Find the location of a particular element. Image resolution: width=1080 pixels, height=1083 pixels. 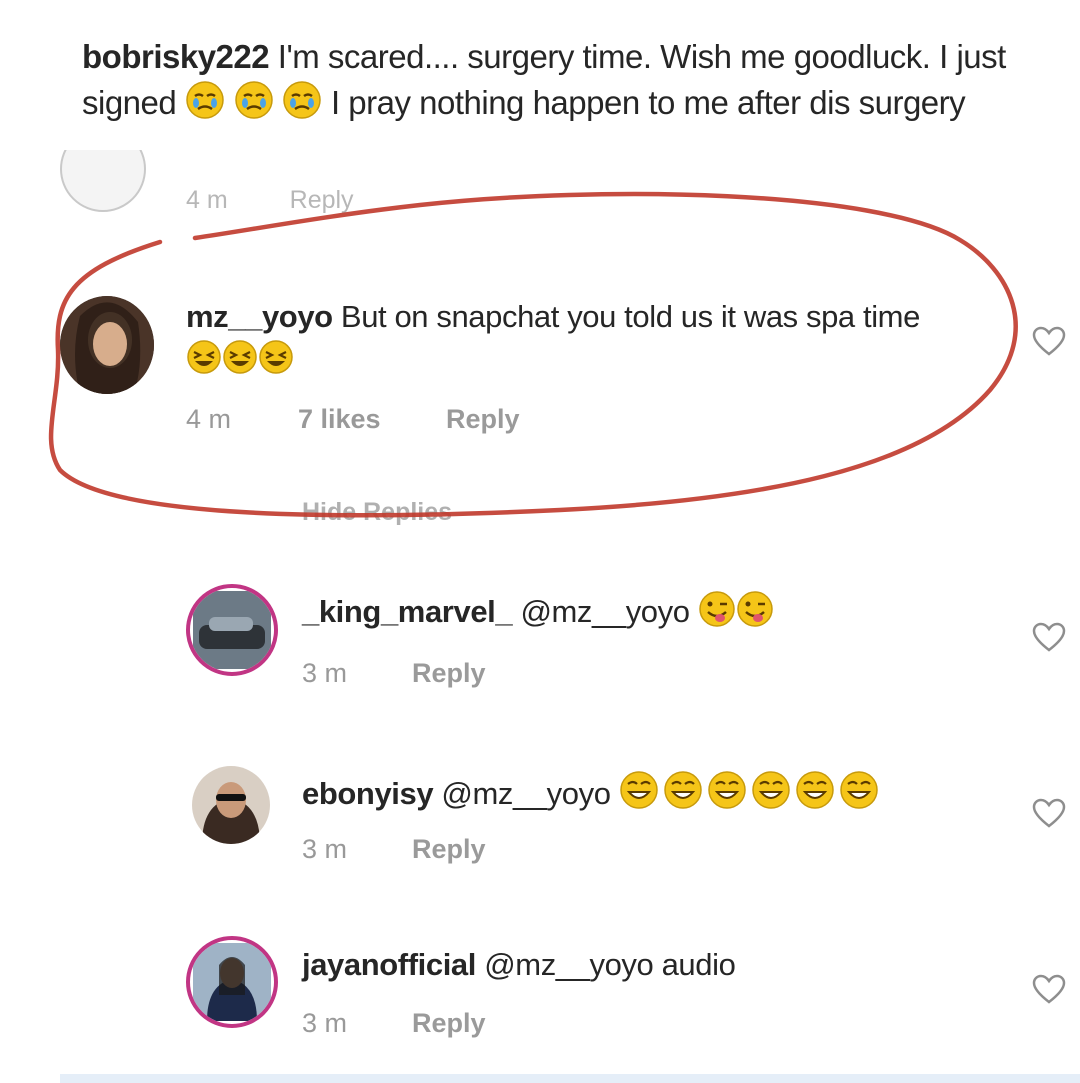

reply-3-text: jayanofficial @mz__yoyo audio is located at coordinates (652, 965).